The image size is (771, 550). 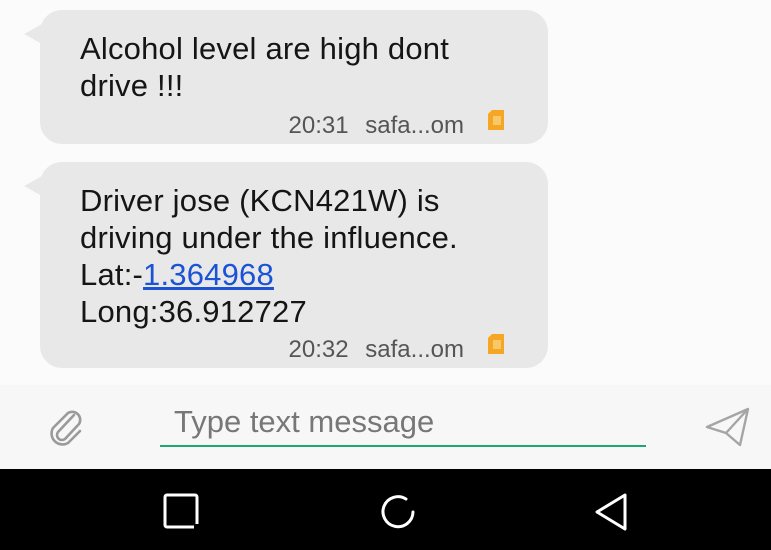 What do you see at coordinates (318, 349) in the screenshot?
I see `message-time: 20:32` at bounding box center [318, 349].